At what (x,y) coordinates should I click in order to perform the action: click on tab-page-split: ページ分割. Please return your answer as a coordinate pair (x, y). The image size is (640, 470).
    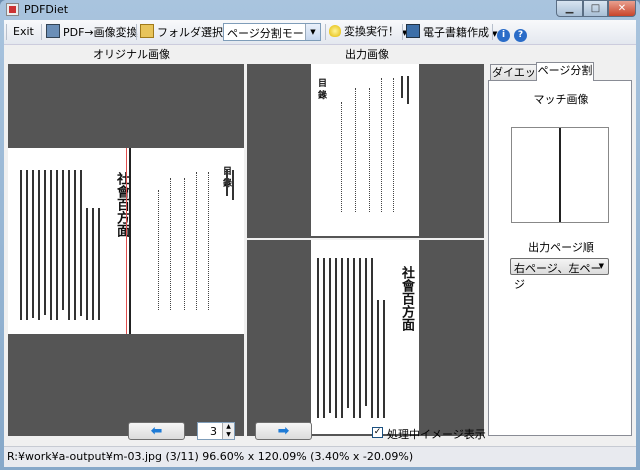
    Looking at the image, I should click on (565, 71).